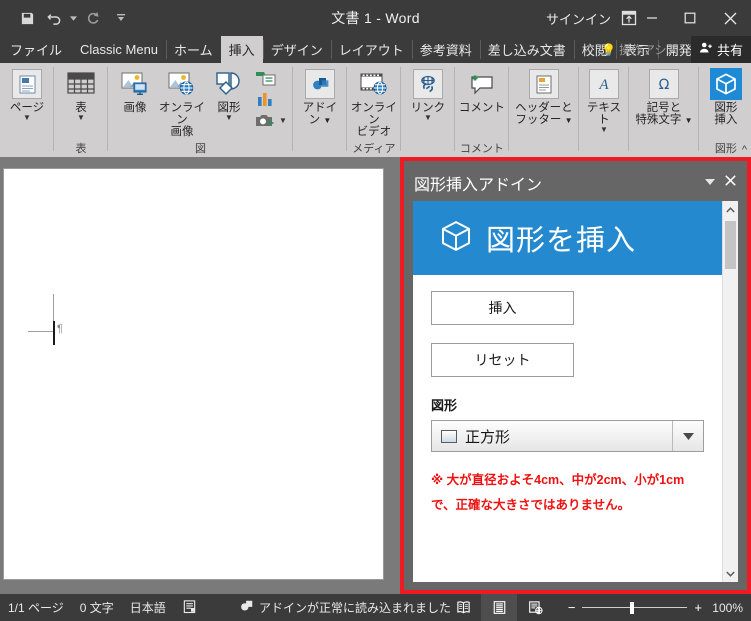  Describe the element at coordinates (81, 149) in the screenshot. I see `ribbon-group-table-label: 表` at that location.